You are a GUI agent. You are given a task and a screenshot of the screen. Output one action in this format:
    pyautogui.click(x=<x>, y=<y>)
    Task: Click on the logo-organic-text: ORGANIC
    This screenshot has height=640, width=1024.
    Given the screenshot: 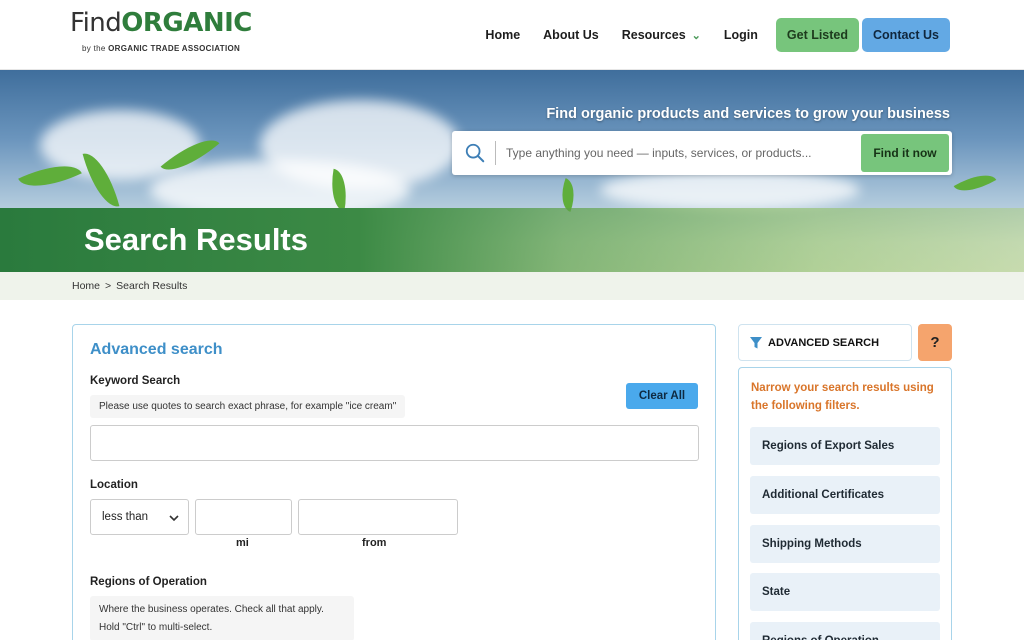 What is the action you would take?
    pyautogui.click(x=186, y=23)
    